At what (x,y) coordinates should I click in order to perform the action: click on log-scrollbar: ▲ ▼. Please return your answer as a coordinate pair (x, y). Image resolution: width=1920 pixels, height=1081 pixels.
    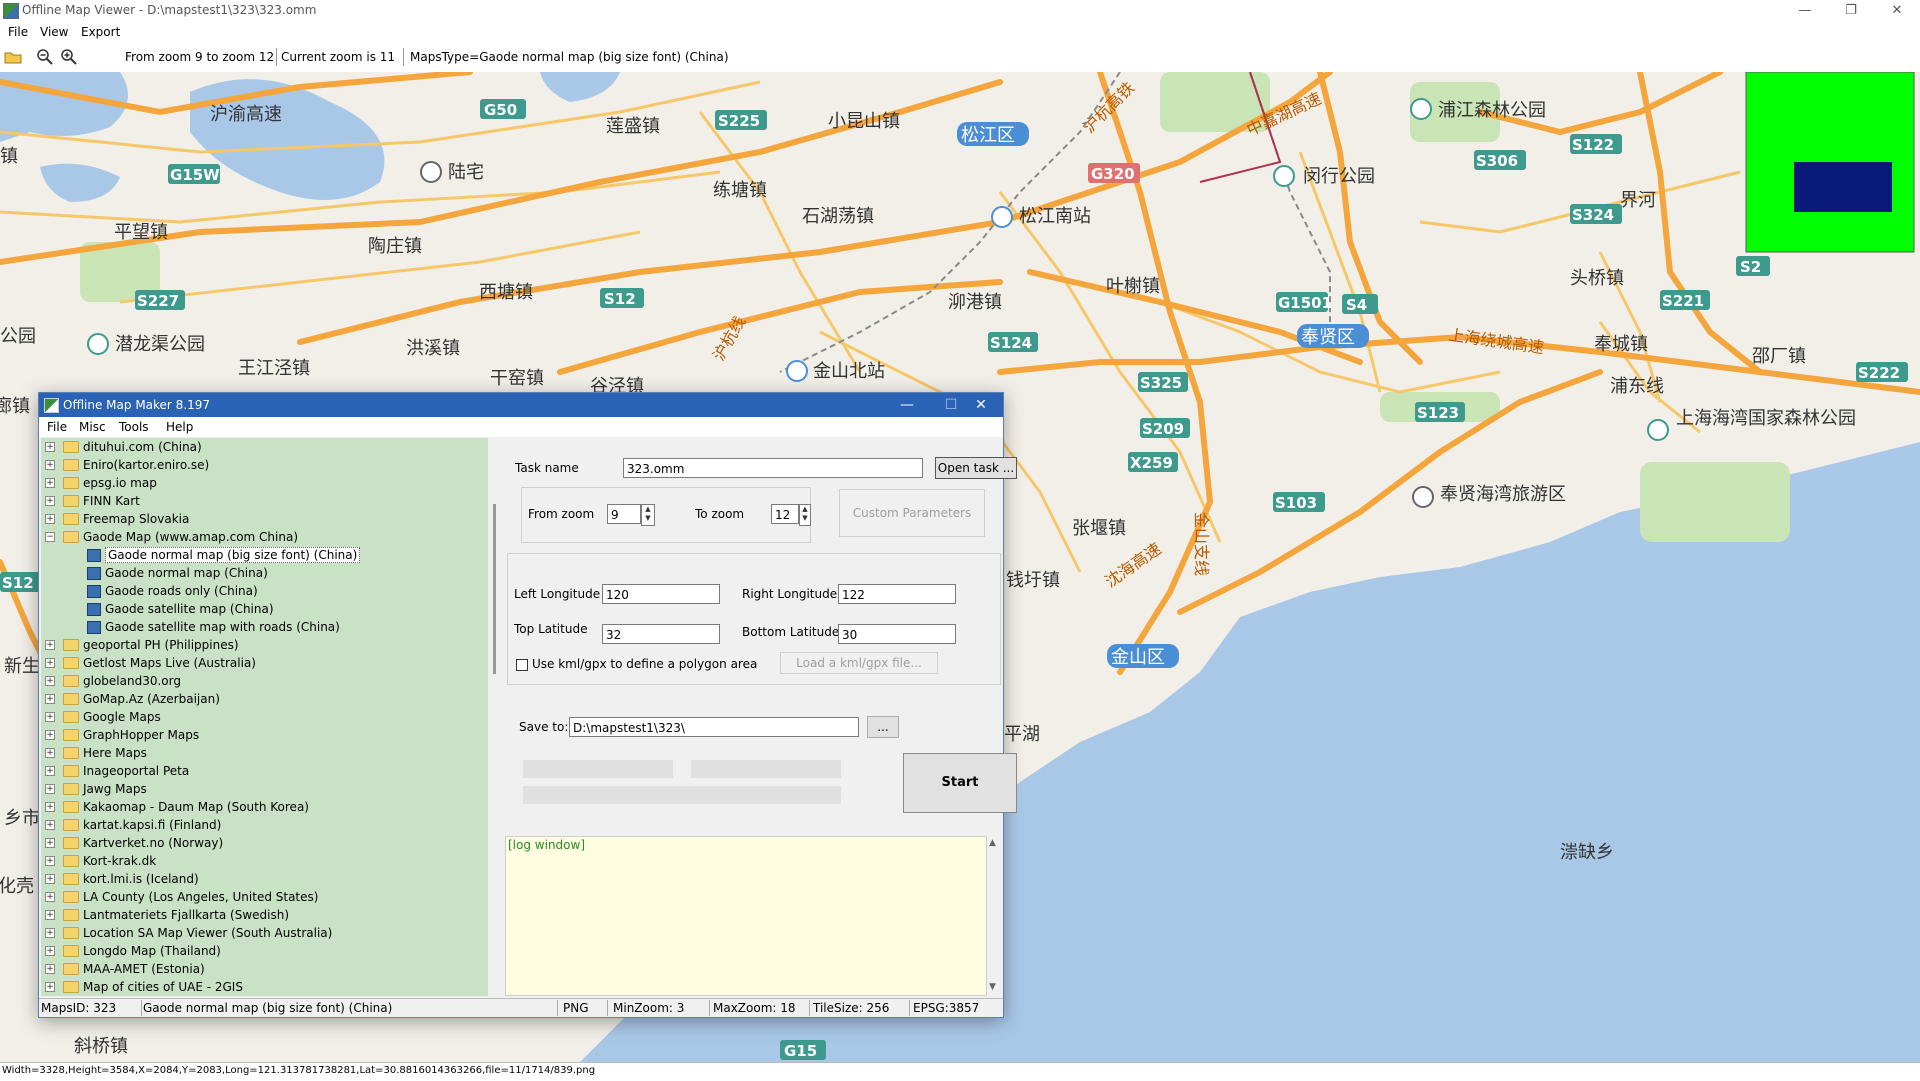
    Looking at the image, I should click on (994, 916).